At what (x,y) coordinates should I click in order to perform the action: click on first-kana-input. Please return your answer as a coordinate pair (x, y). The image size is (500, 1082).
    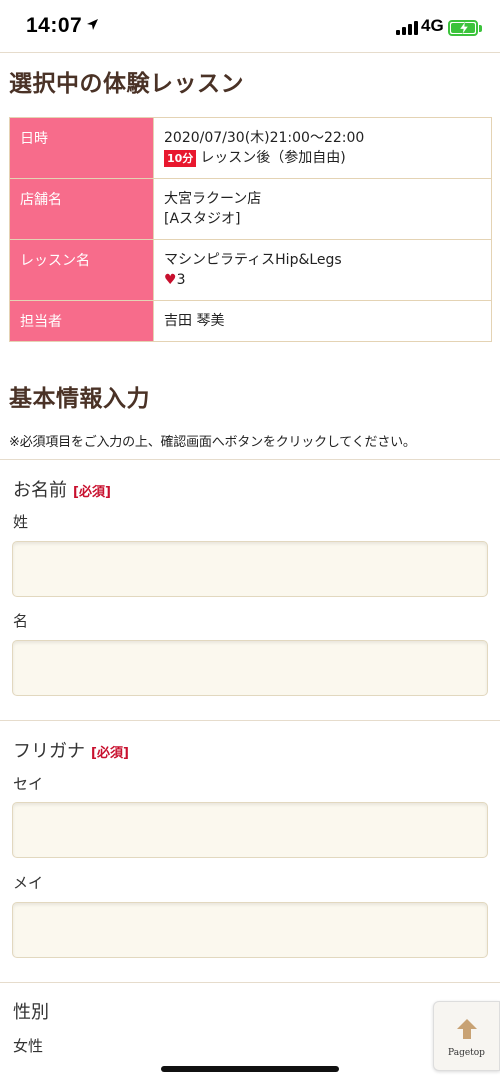
    Looking at the image, I should click on (250, 930).